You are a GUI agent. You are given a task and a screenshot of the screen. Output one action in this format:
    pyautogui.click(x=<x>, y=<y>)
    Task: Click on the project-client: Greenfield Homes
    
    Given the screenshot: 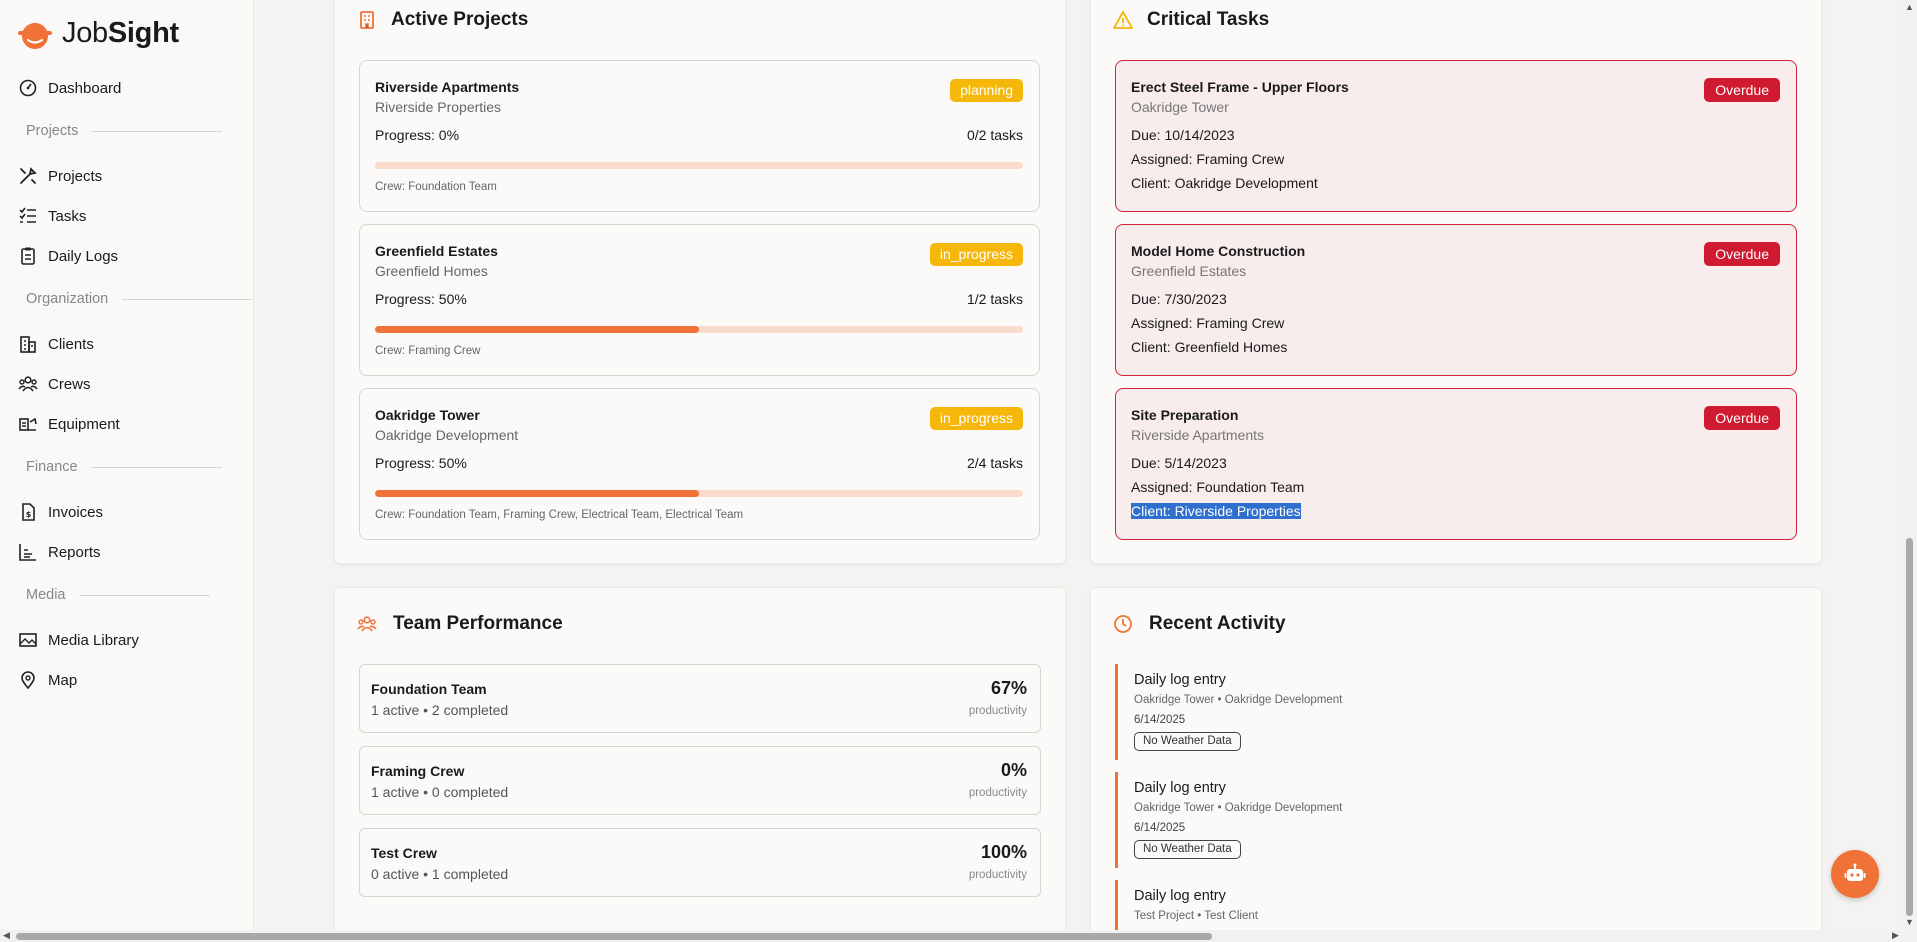 What is the action you would take?
    pyautogui.click(x=431, y=271)
    